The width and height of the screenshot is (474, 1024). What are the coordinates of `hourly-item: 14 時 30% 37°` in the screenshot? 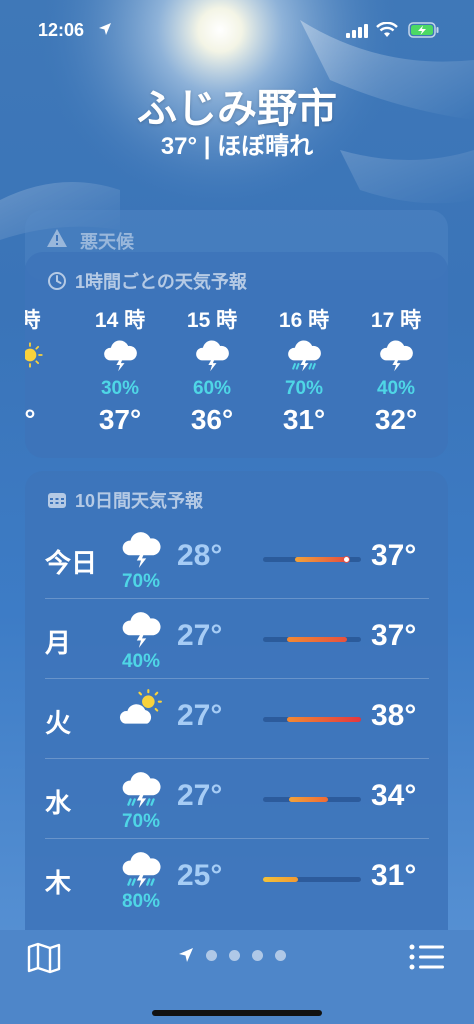 It's located at (120, 370).